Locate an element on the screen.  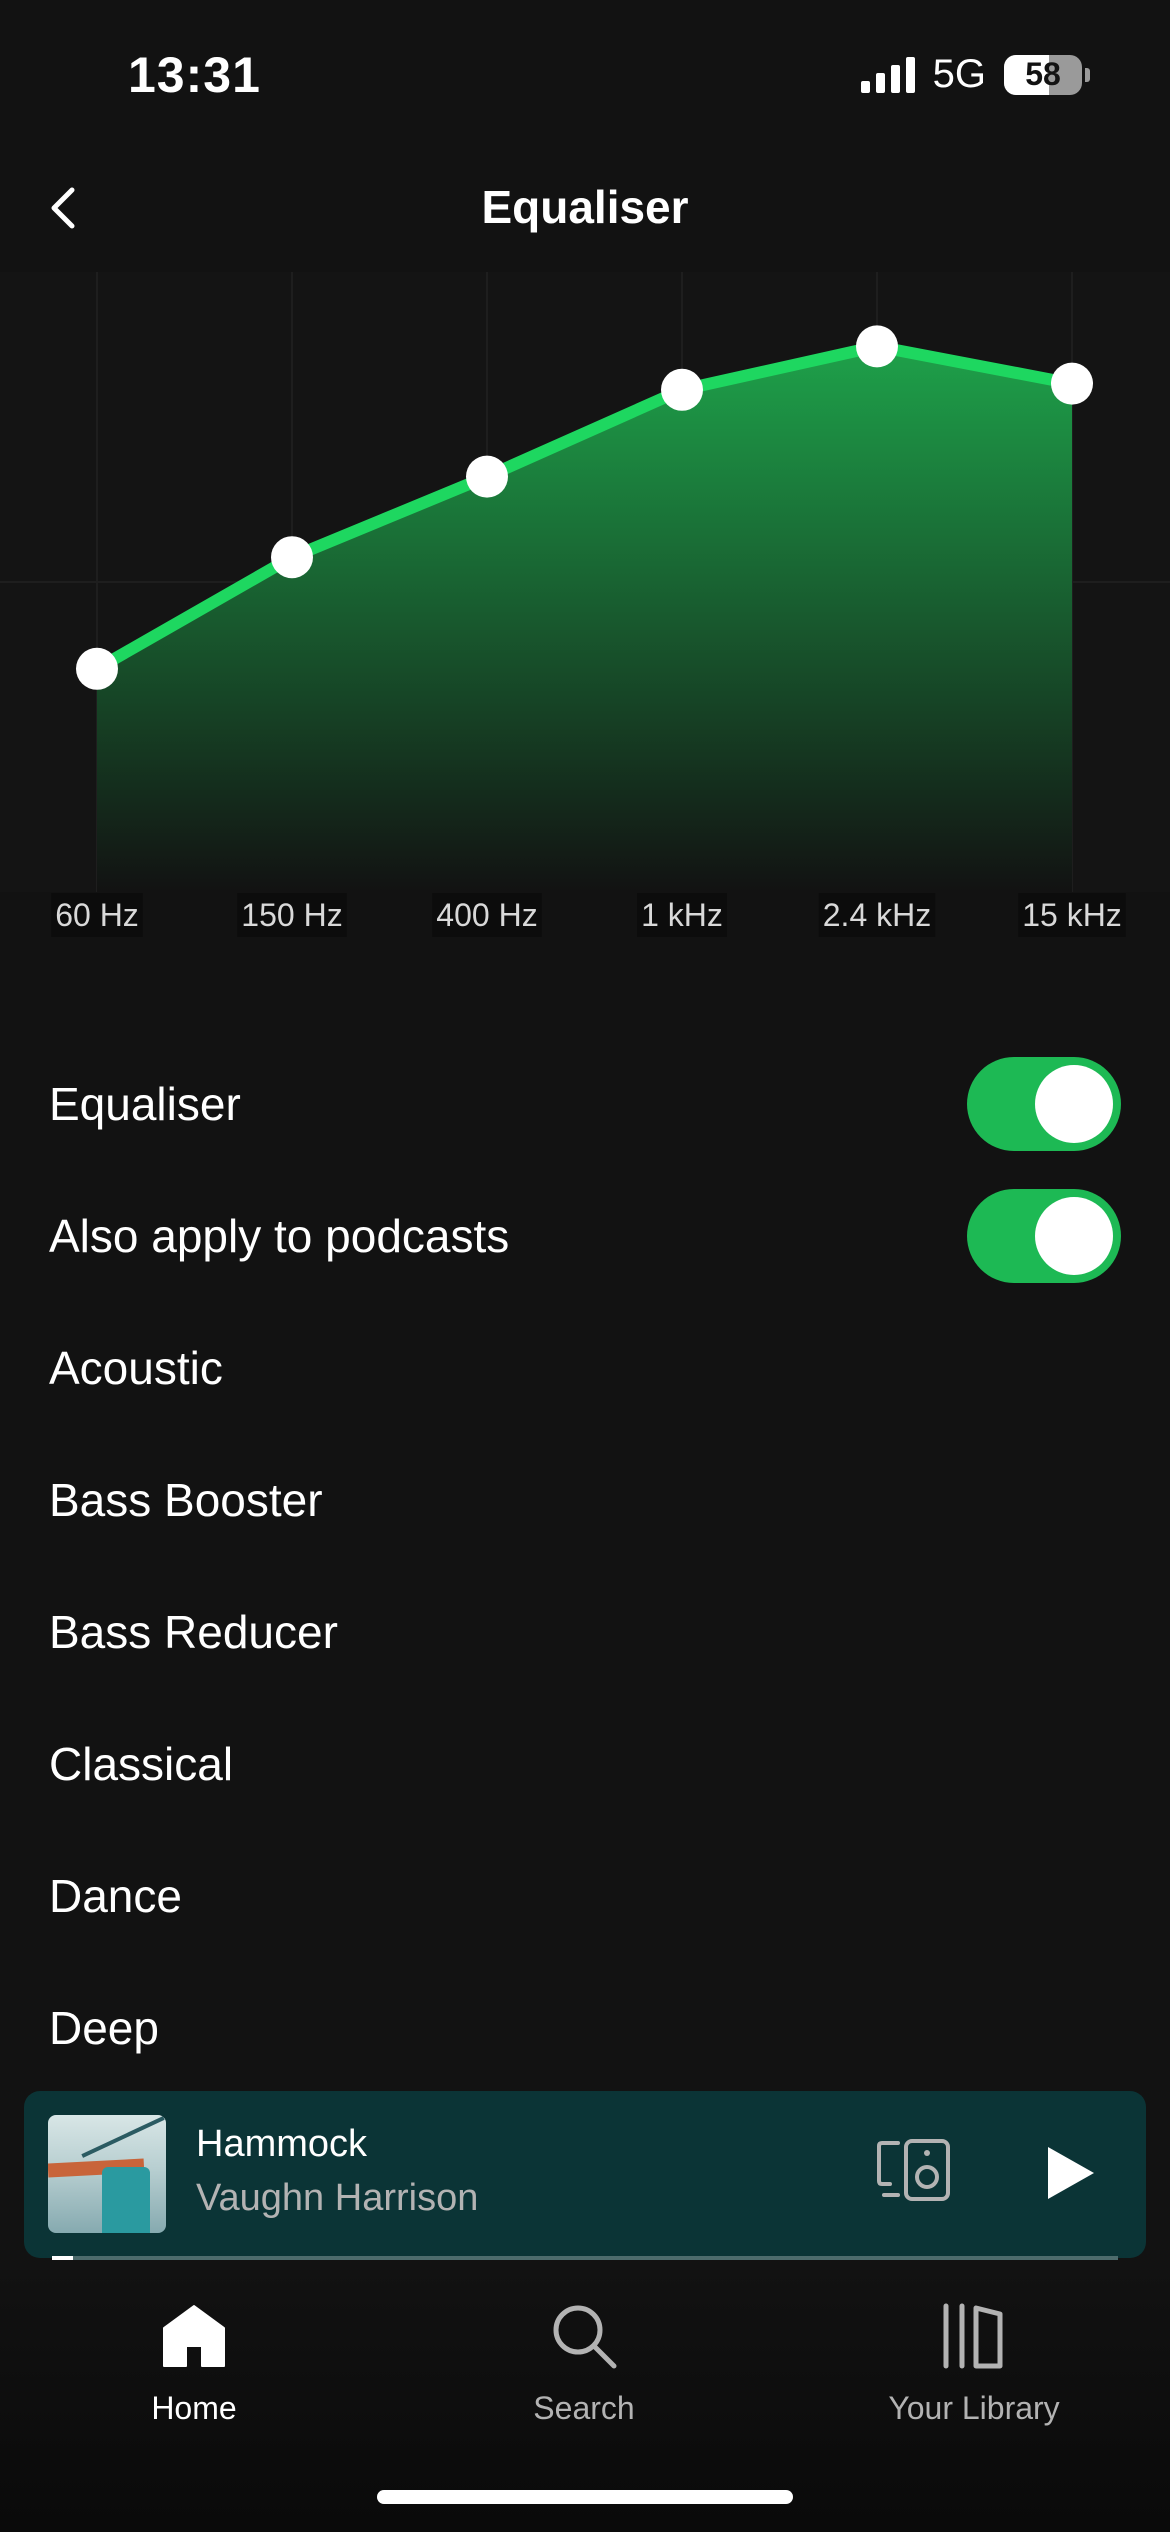
preset-label: Bass Reducer is located at coordinates (193, 1632).